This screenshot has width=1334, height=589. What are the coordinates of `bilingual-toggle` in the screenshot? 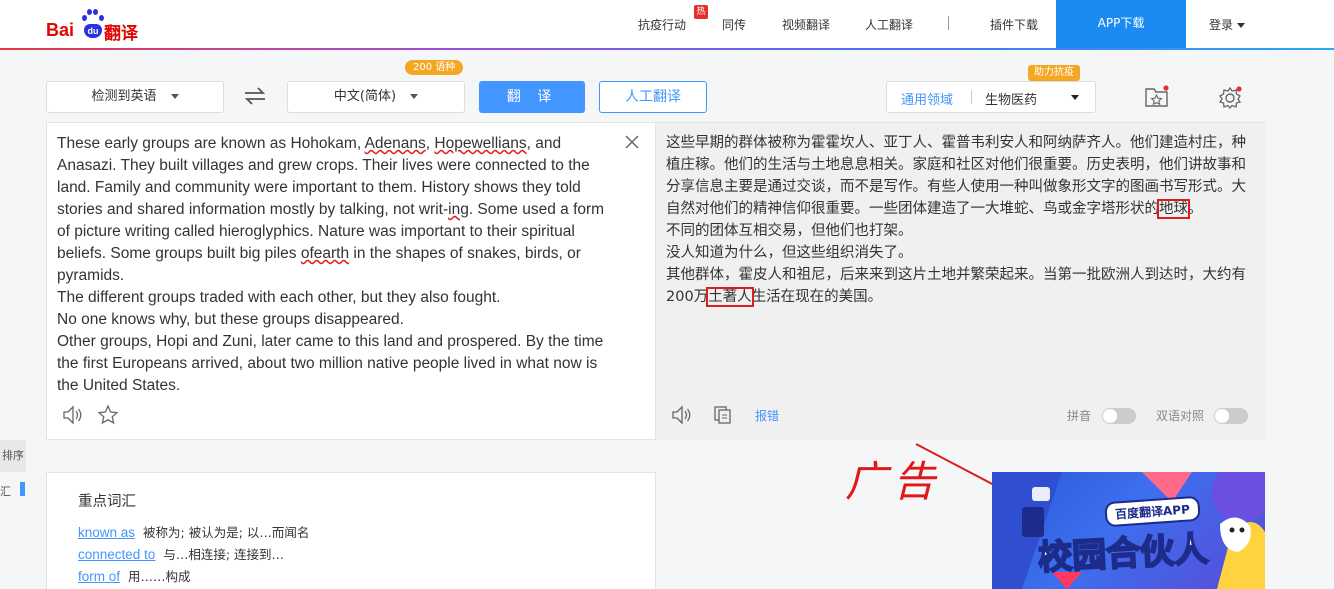 It's located at (1231, 416).